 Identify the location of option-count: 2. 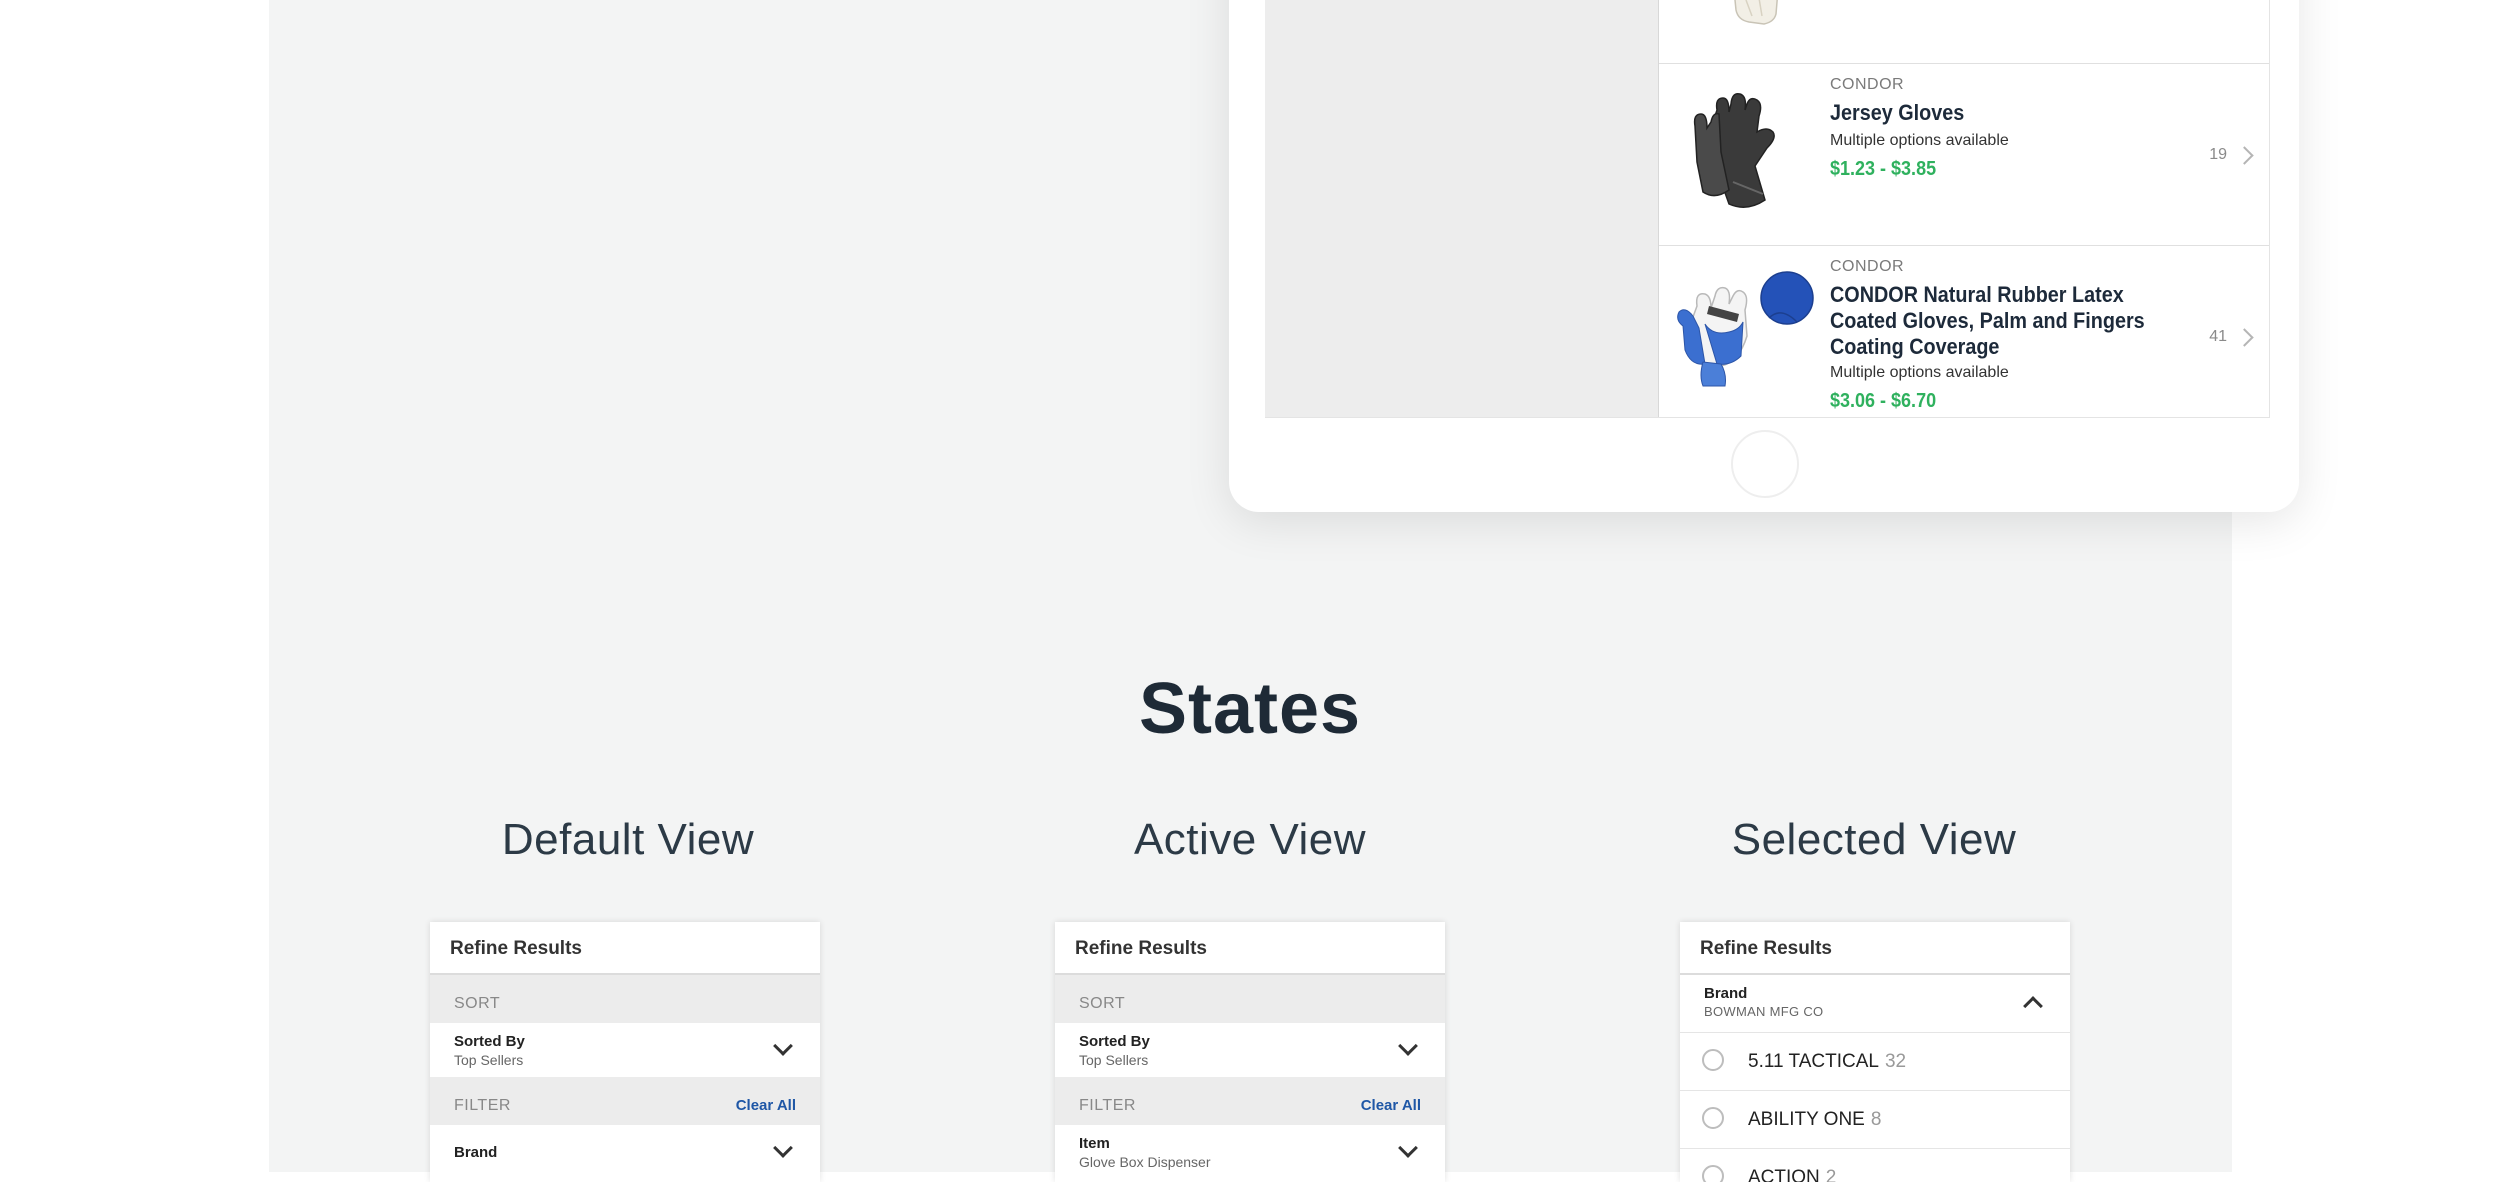
(1831, 1174).